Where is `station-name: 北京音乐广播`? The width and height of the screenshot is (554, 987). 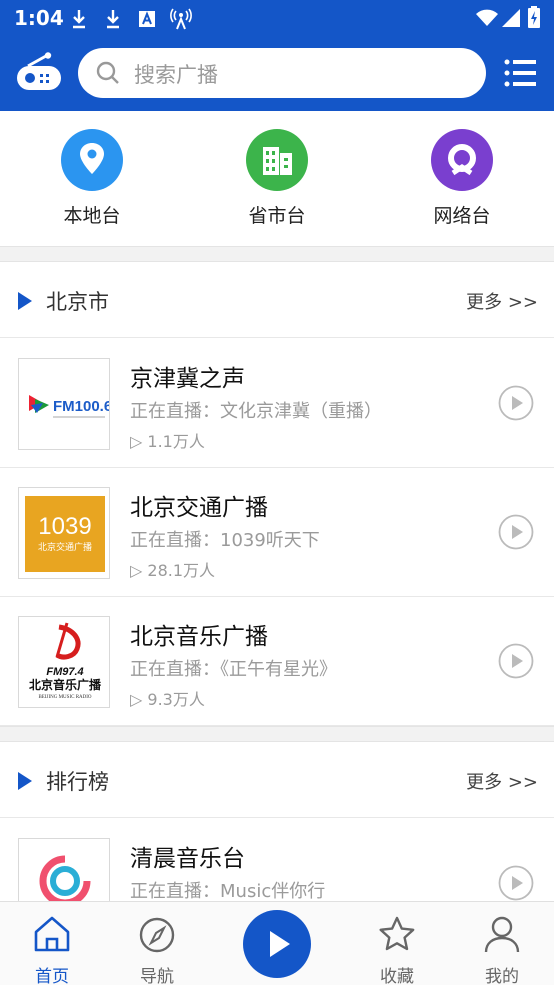 station-name: 北京音乐广播 is located at coordinates (199, 637).